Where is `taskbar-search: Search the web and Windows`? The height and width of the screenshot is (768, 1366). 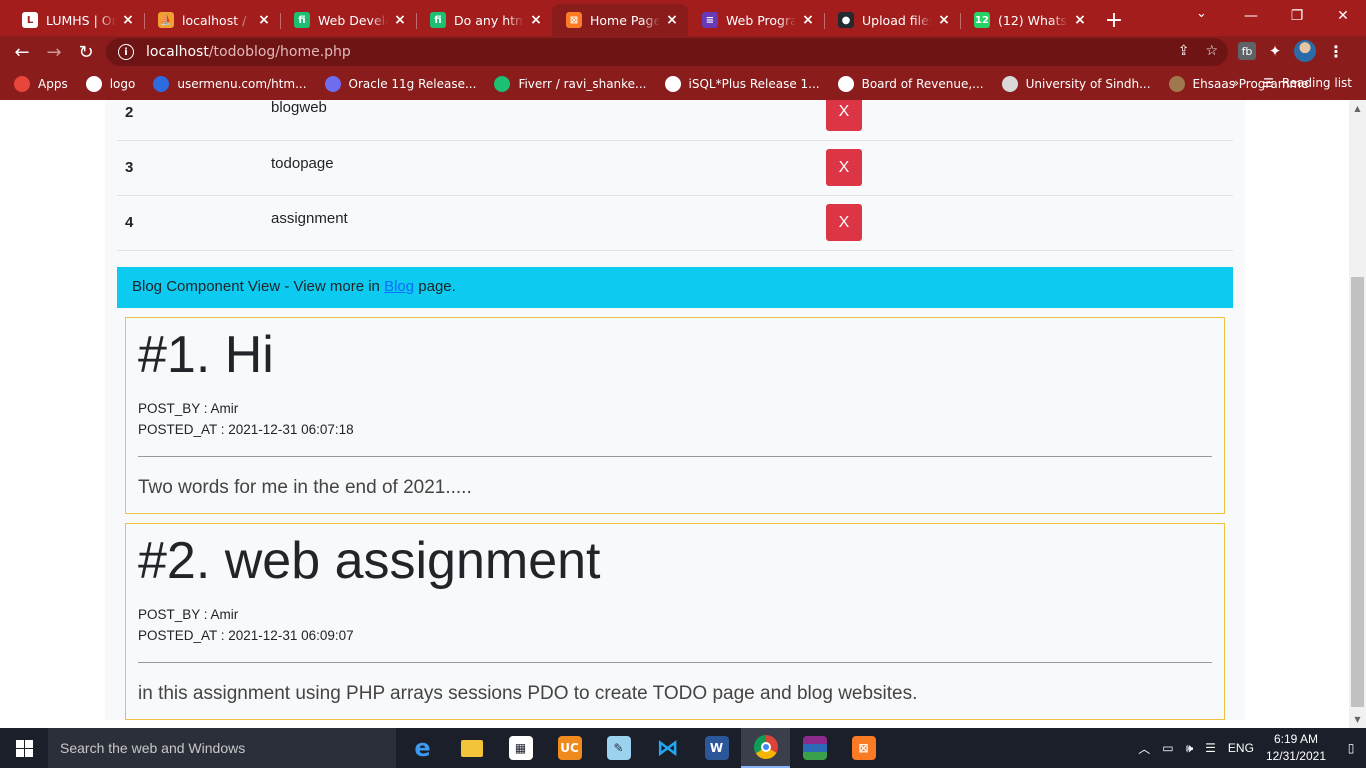
taskbar-search: Search the web and Windows is located at coordinates (222, 748).